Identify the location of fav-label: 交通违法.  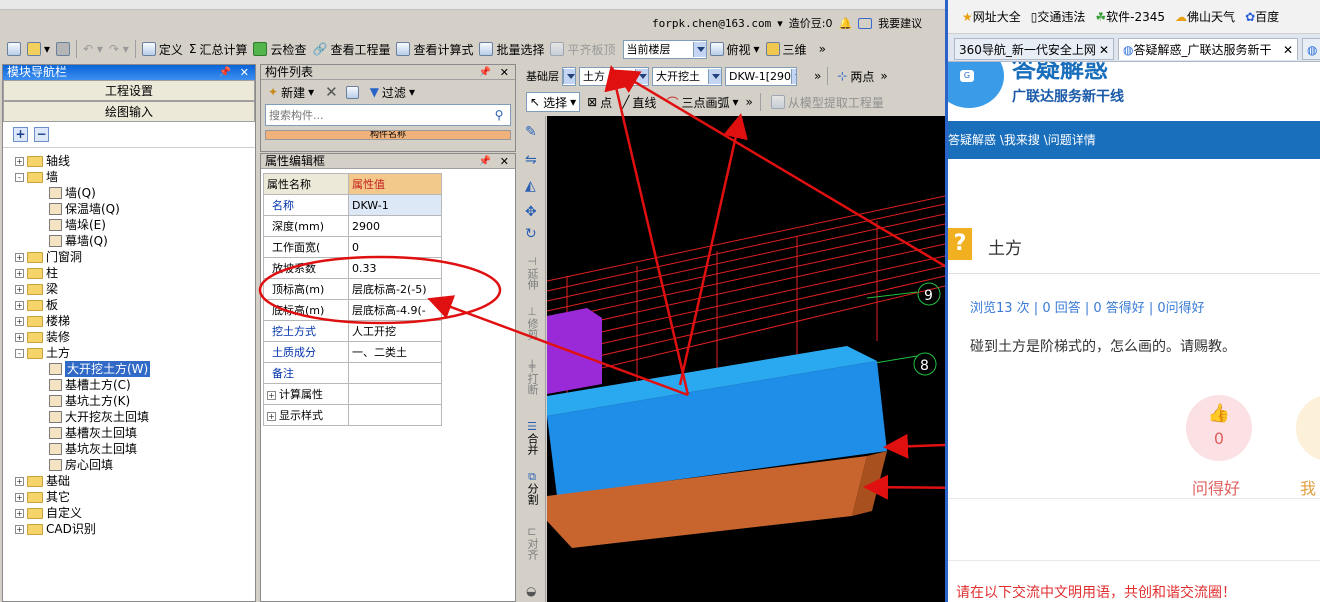
(1061, 17).